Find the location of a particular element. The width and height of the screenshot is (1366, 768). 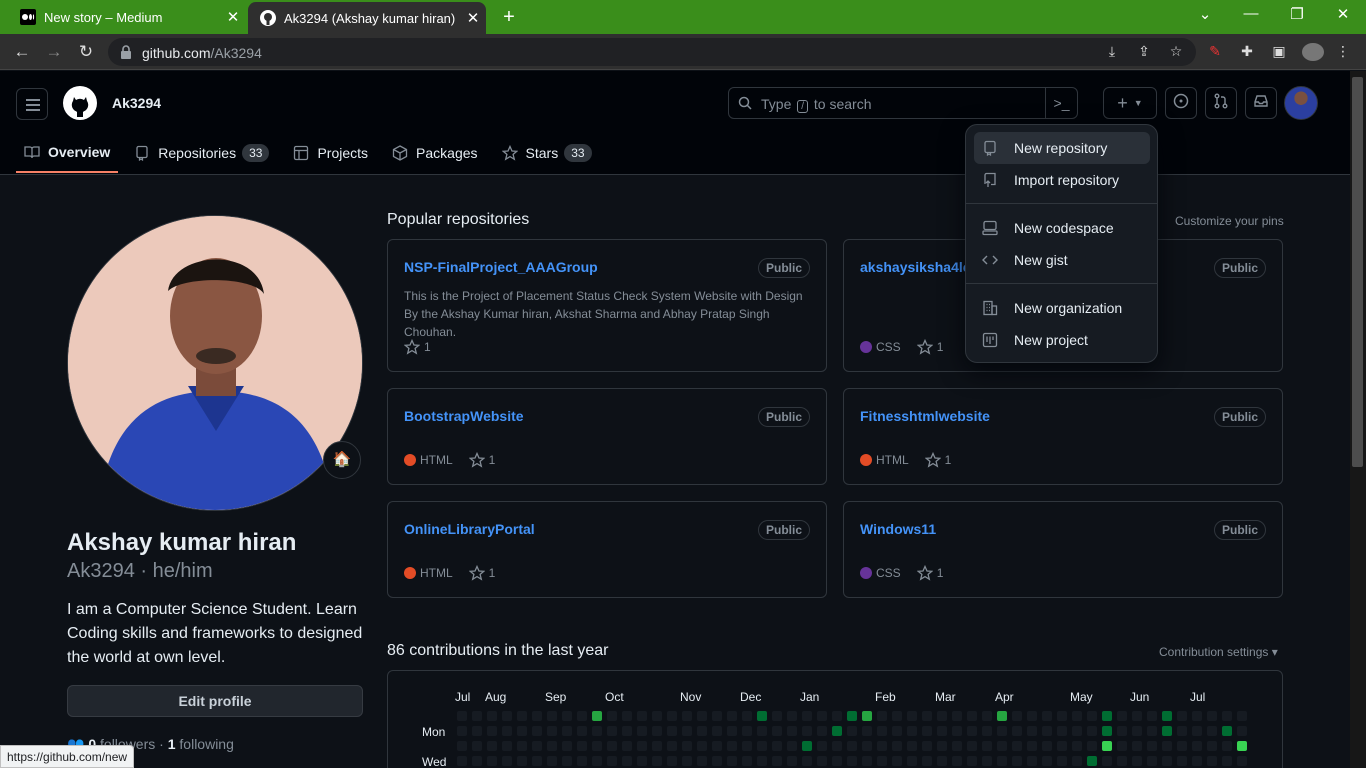

repo-name-link: akshaysiksha4lea is located at coordinates (919, 267).